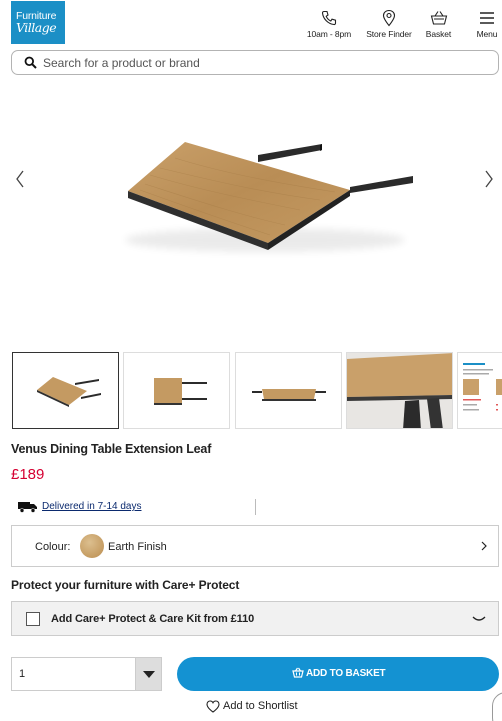 The width and height of the screenshot is (502, 721). I want to click on extension-leaf-image, so click(269, 197).